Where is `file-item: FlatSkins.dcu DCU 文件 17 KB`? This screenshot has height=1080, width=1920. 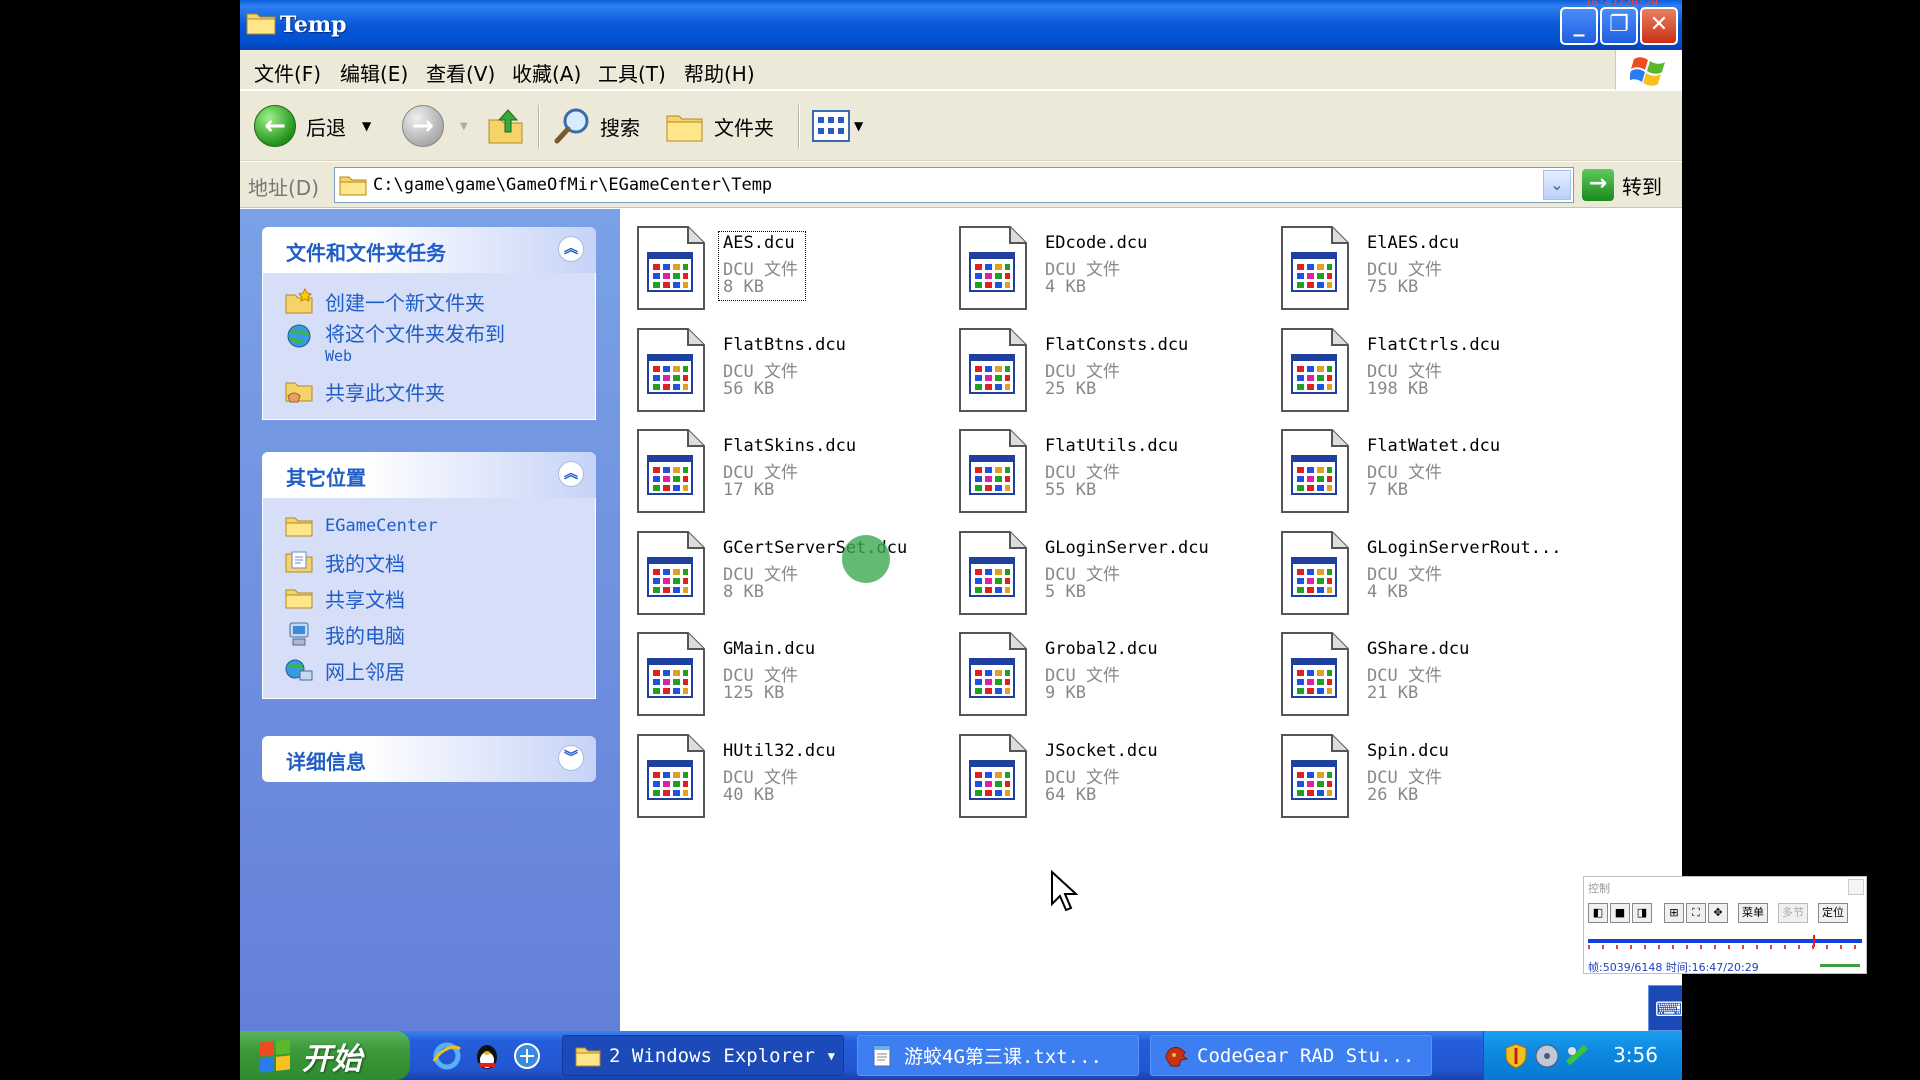
file-item: FlatSkins.dcu DCU 文件 17 KB is located at coordinates (780, 468).